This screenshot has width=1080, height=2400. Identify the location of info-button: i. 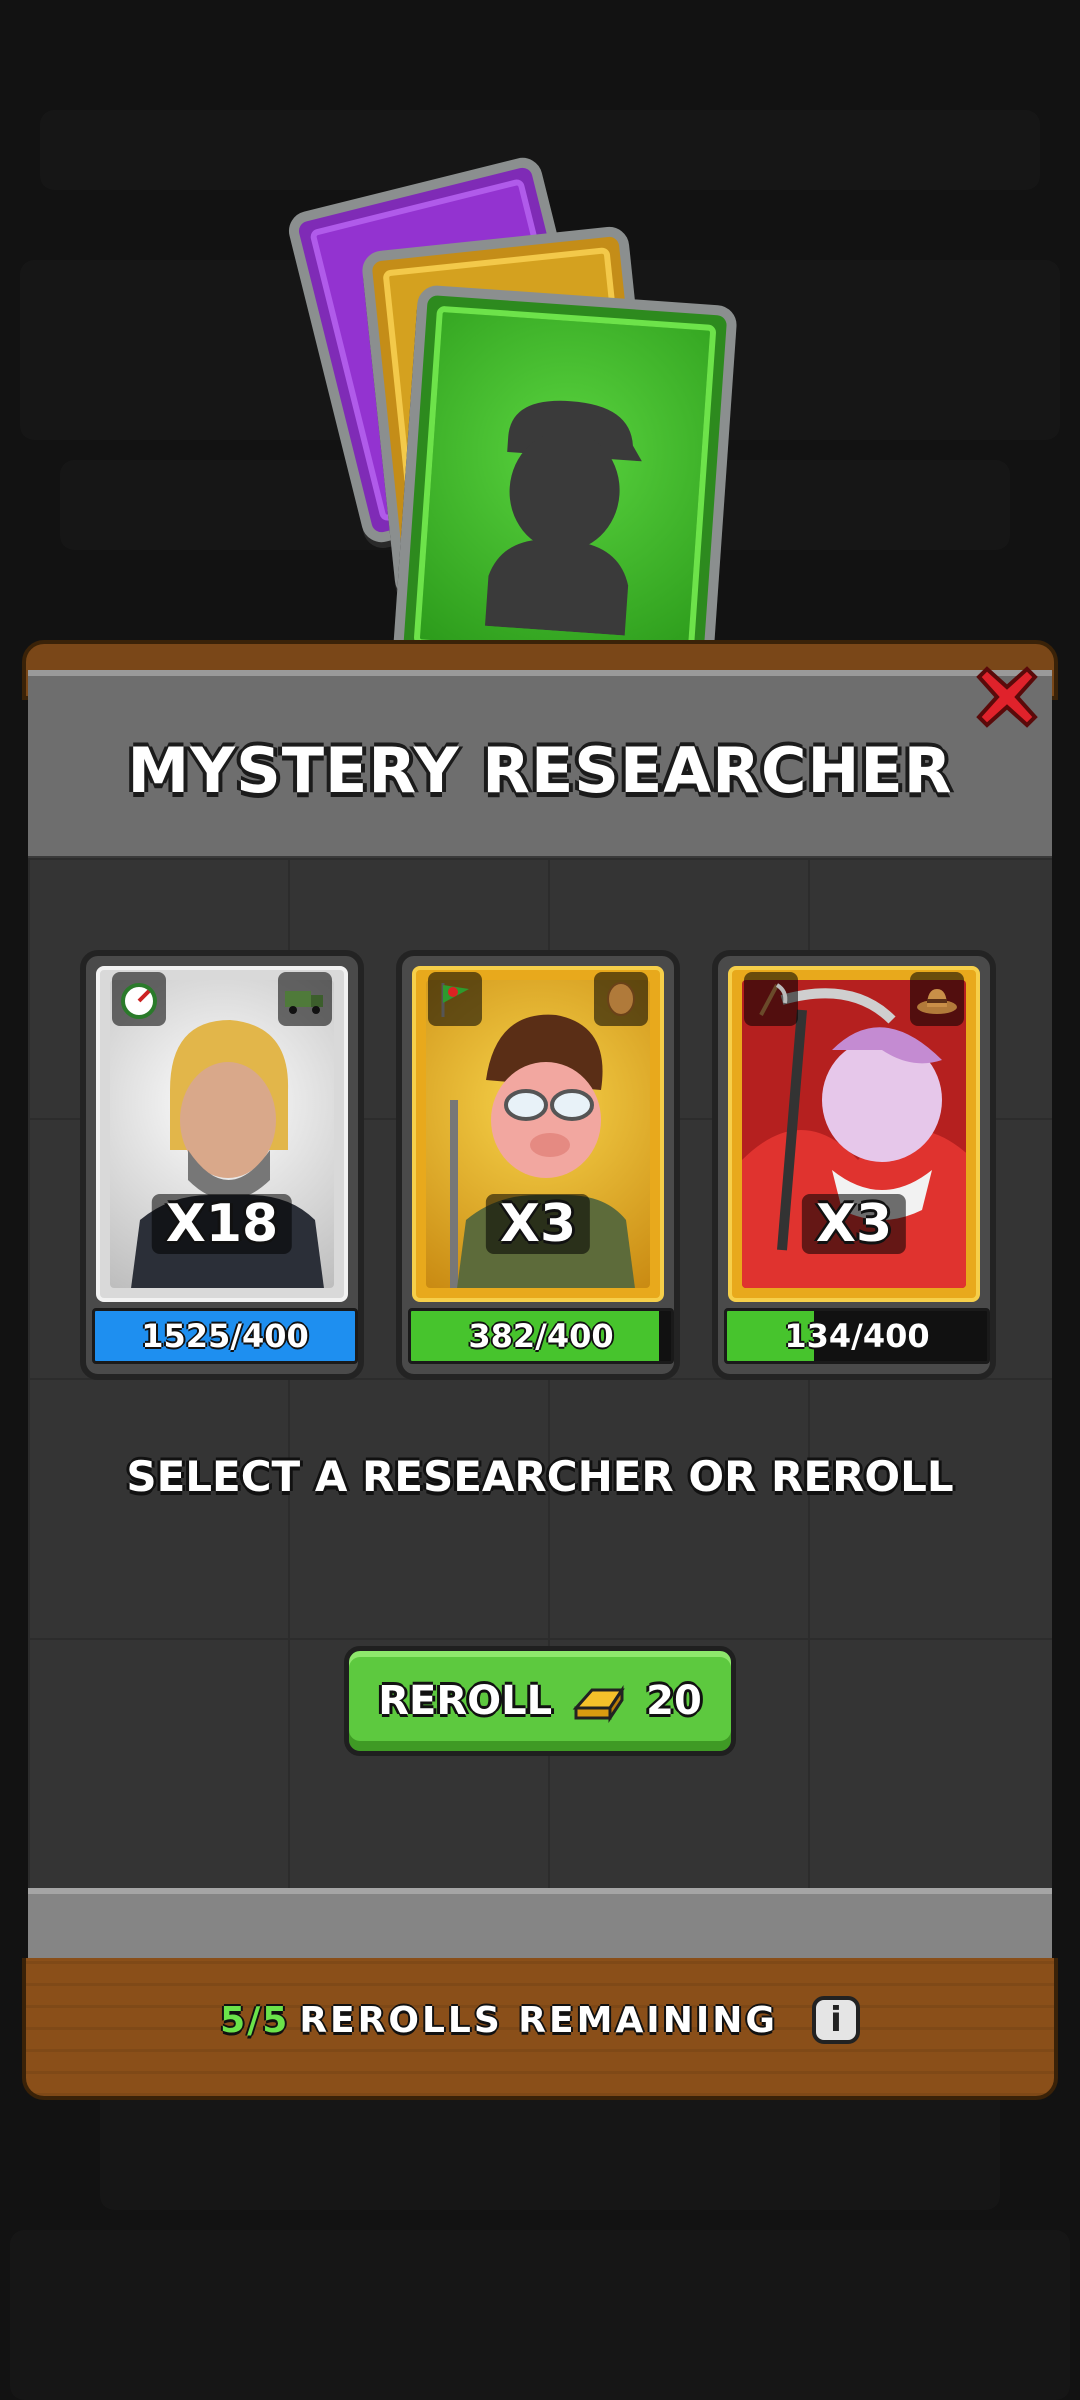
(835, 2020).